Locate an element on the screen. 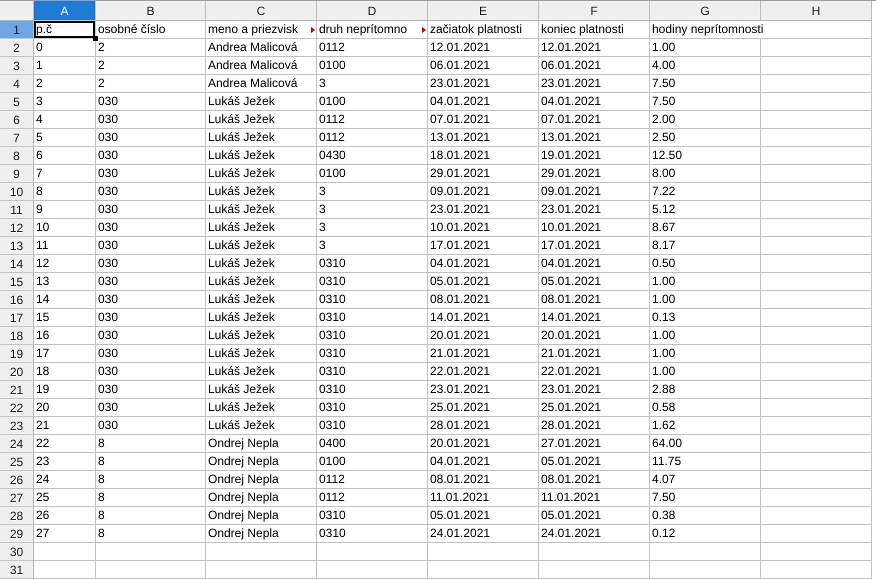 The height and width of the screenshot is (580, 876). table-cell: 8.17 is located at coordinates (705, 246).